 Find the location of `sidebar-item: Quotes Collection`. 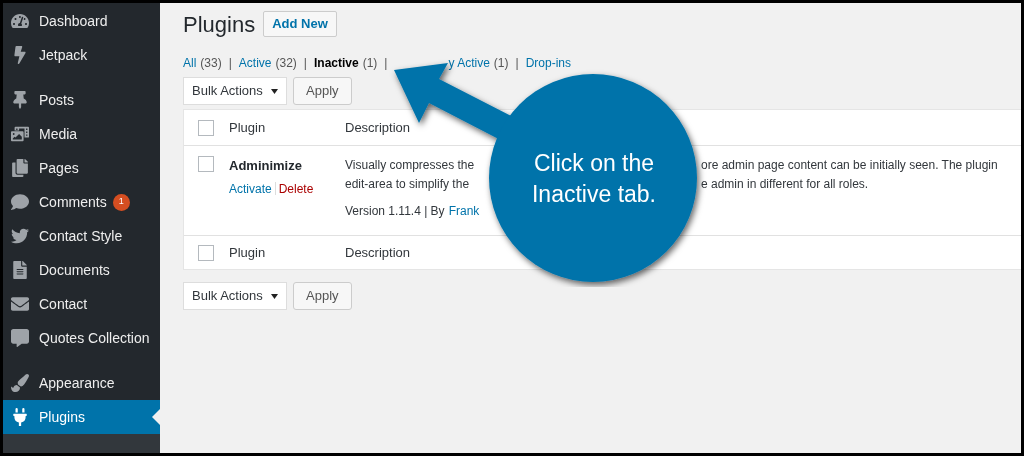

sidebar-item: Quotes Collection is located at coordinates (81, 338).